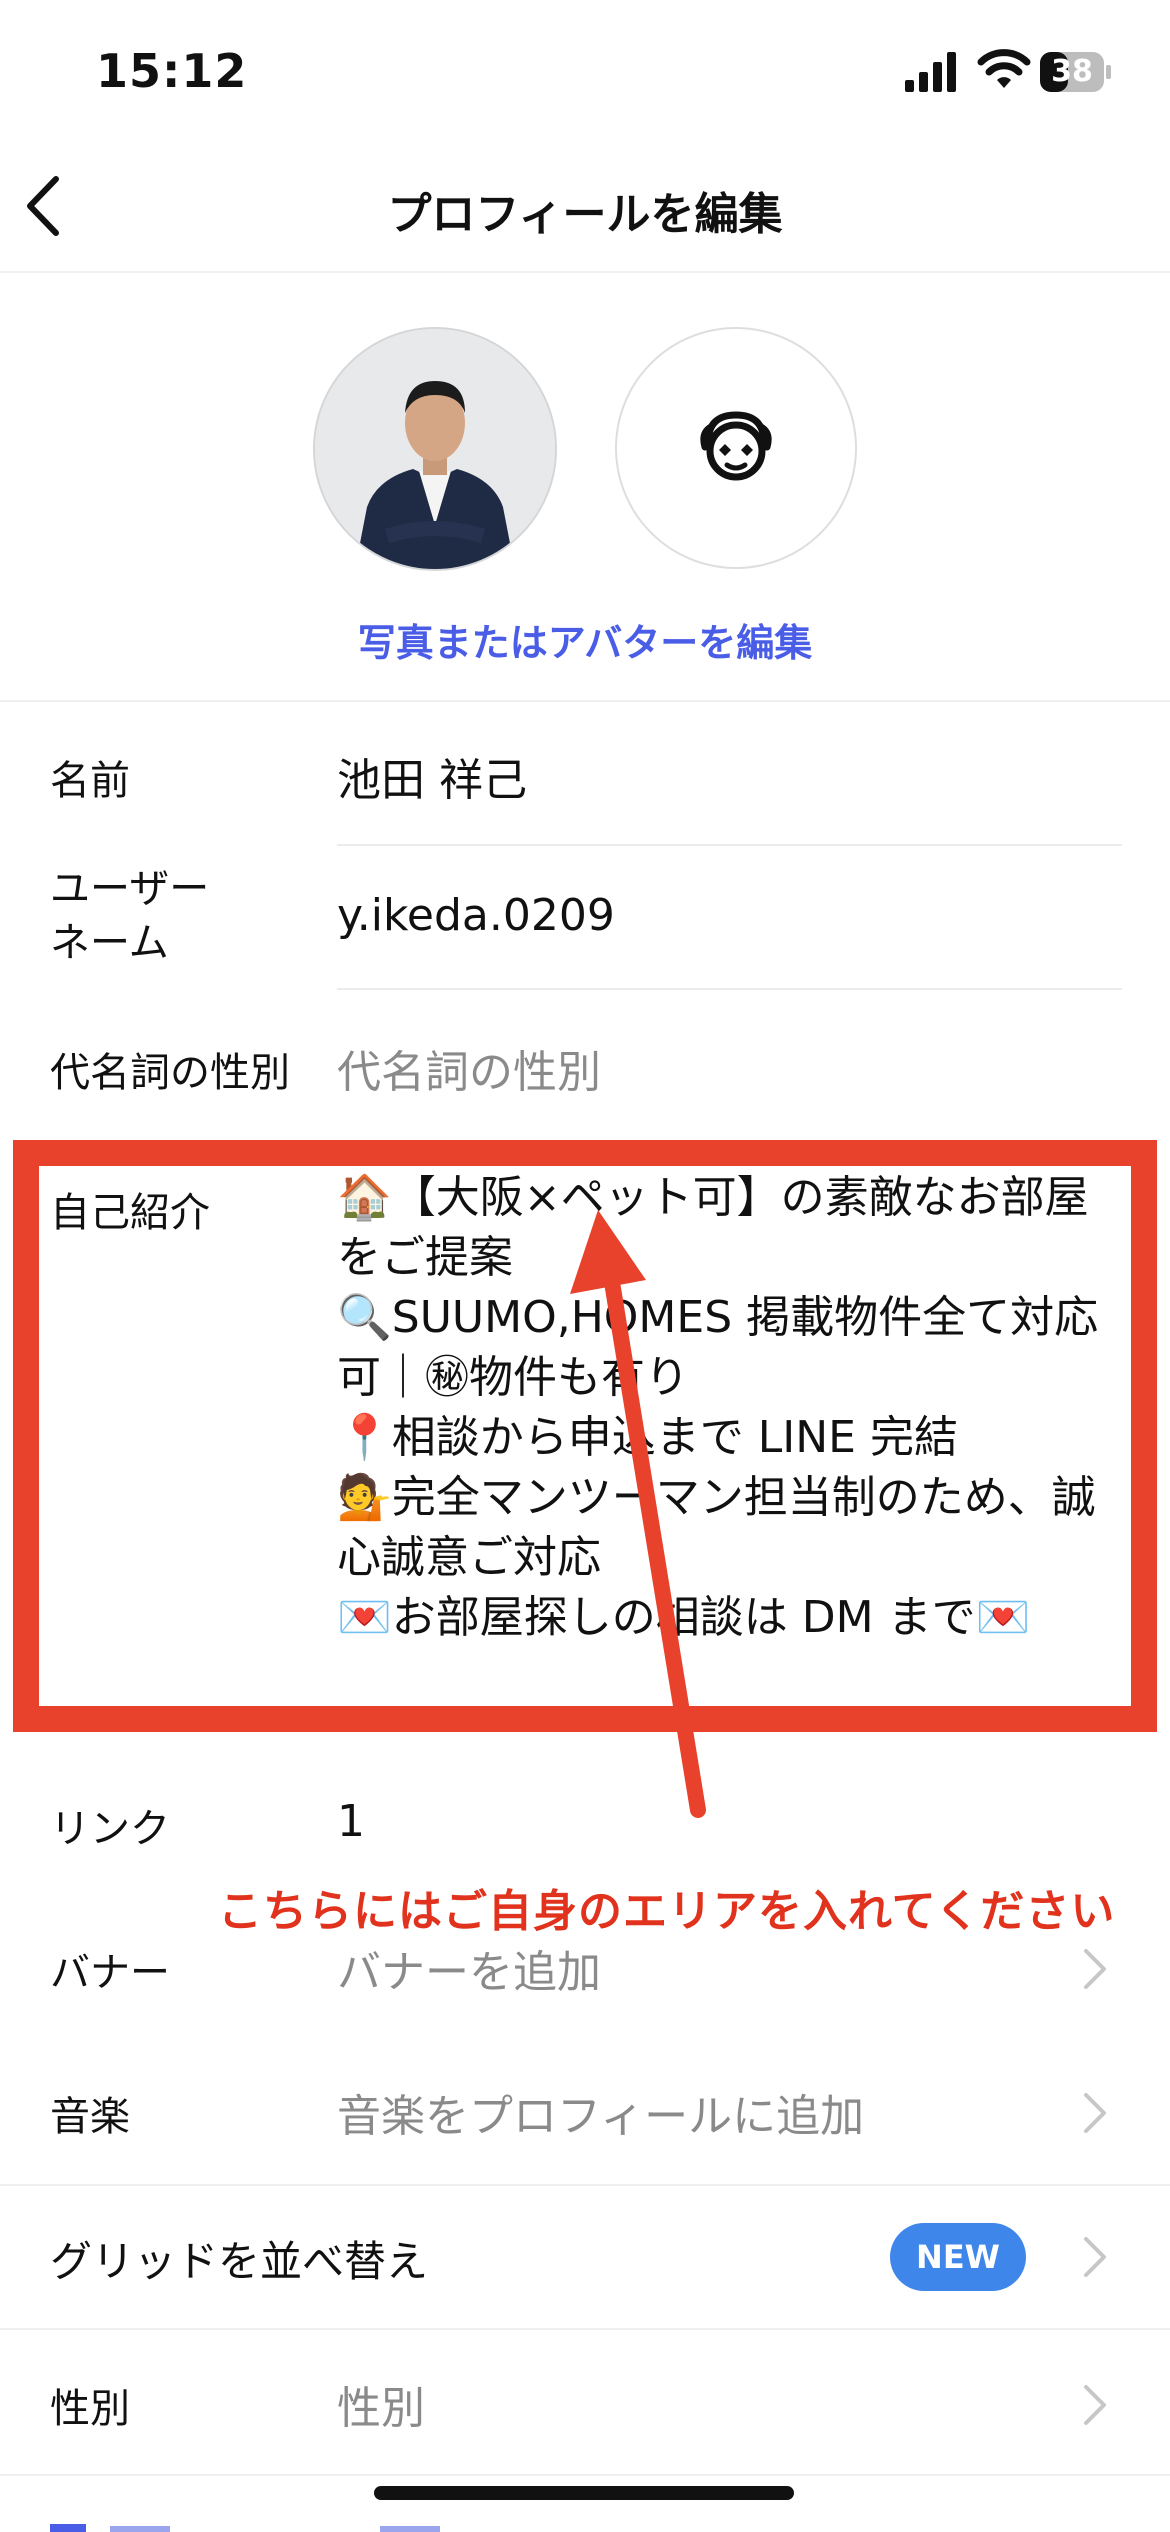 Image resolution: width=1170 pixels, height=2532 pixels. I want to click on cellular-signal-icon, so click(930, 72).